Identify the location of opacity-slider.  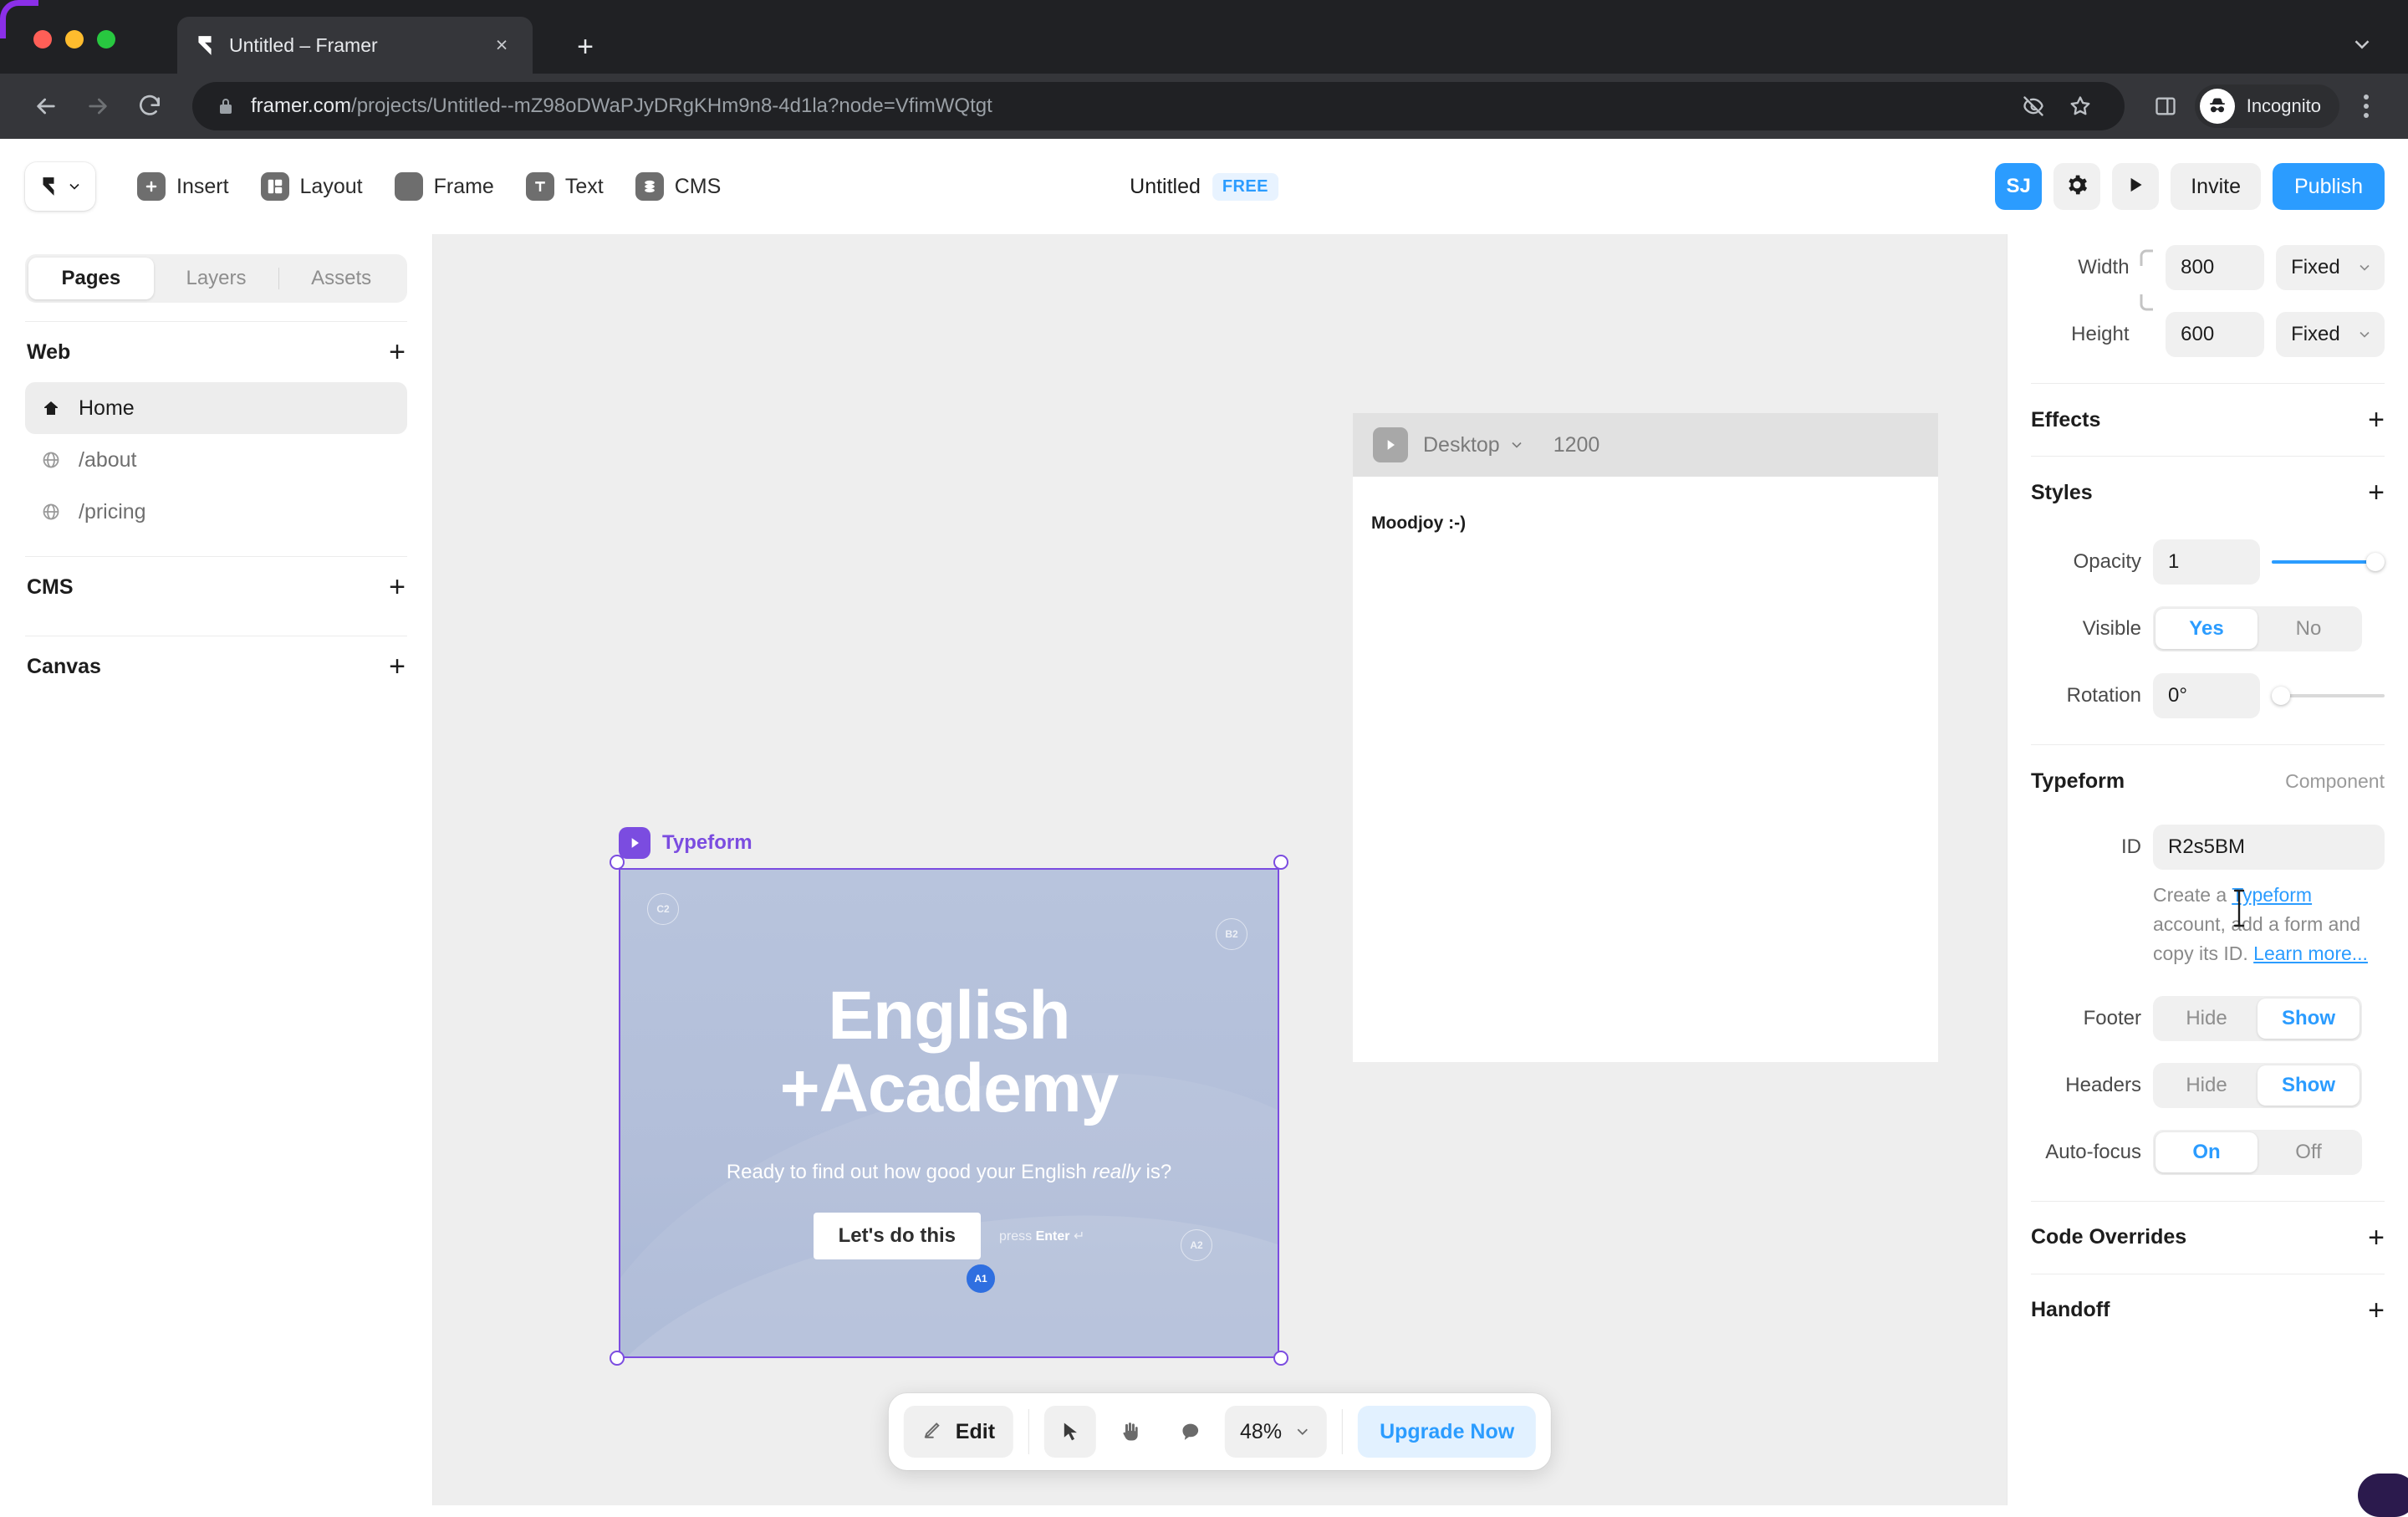
(2329, 562).